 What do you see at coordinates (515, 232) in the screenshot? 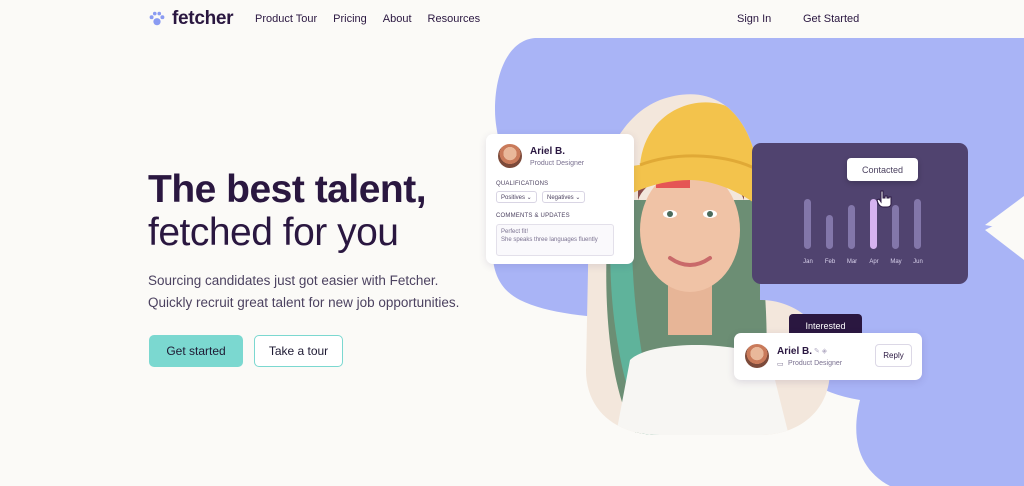
I see `comment-line-1: Perfect fit!` at bounding box center [515, 232].